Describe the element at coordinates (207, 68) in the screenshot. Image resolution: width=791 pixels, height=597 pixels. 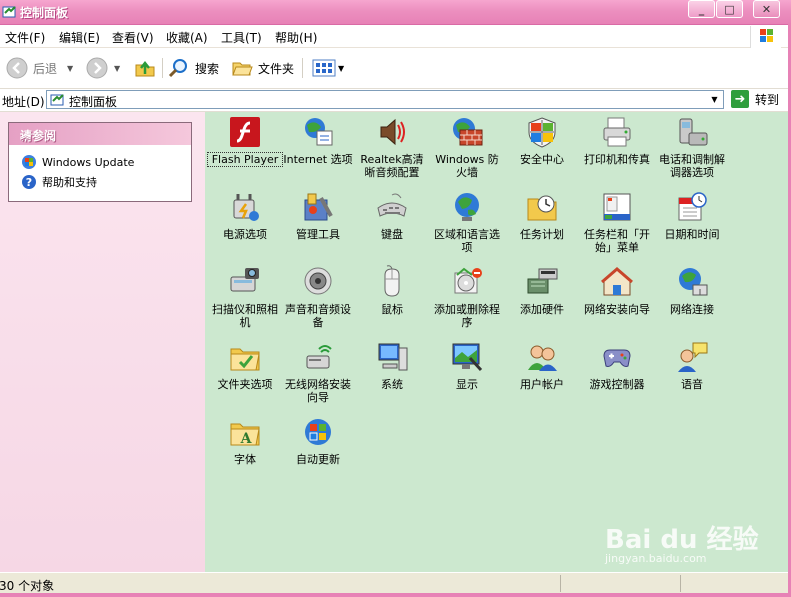
I see `search-label: 搜索` at that location.